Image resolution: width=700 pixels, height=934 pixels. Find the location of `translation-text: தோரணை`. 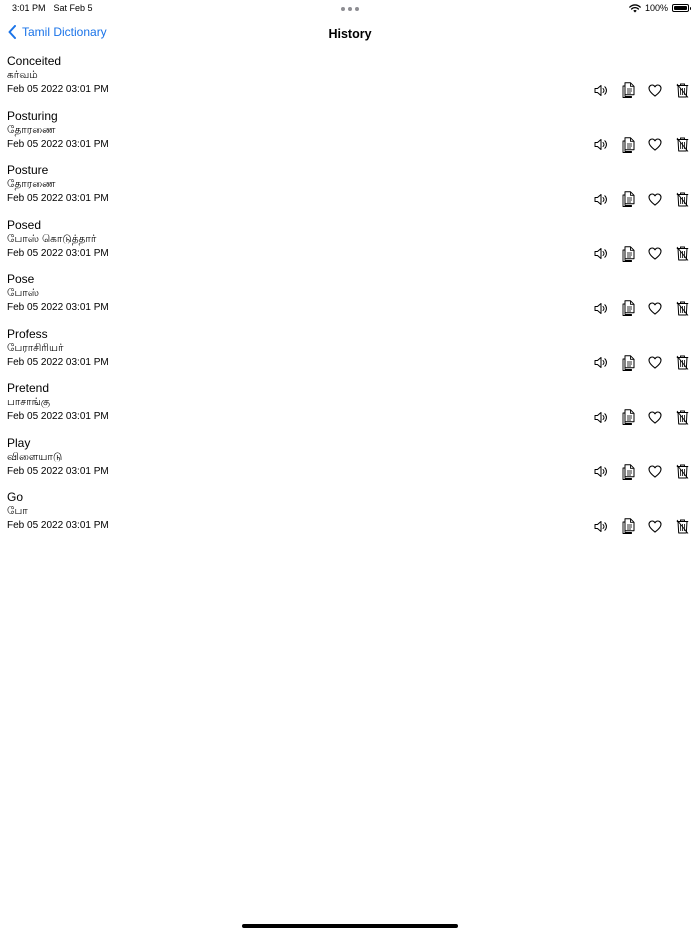

translation-text: தோரணை is located at coordinates (31, 129).